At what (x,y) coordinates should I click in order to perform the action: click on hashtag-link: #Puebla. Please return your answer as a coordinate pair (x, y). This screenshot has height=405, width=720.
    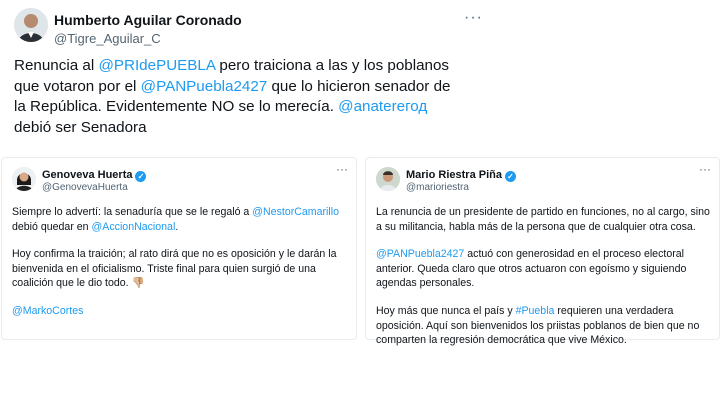
    Looking at the image, I should click on (535, 311).